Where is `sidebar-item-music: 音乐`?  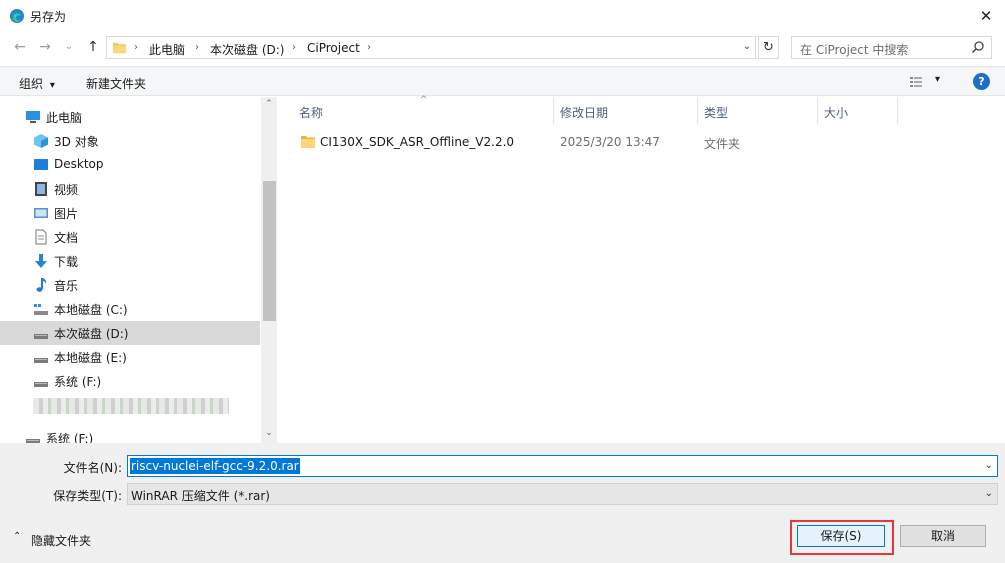 sidebar-item-music: 音乐 is located at coordinates (130, 285).